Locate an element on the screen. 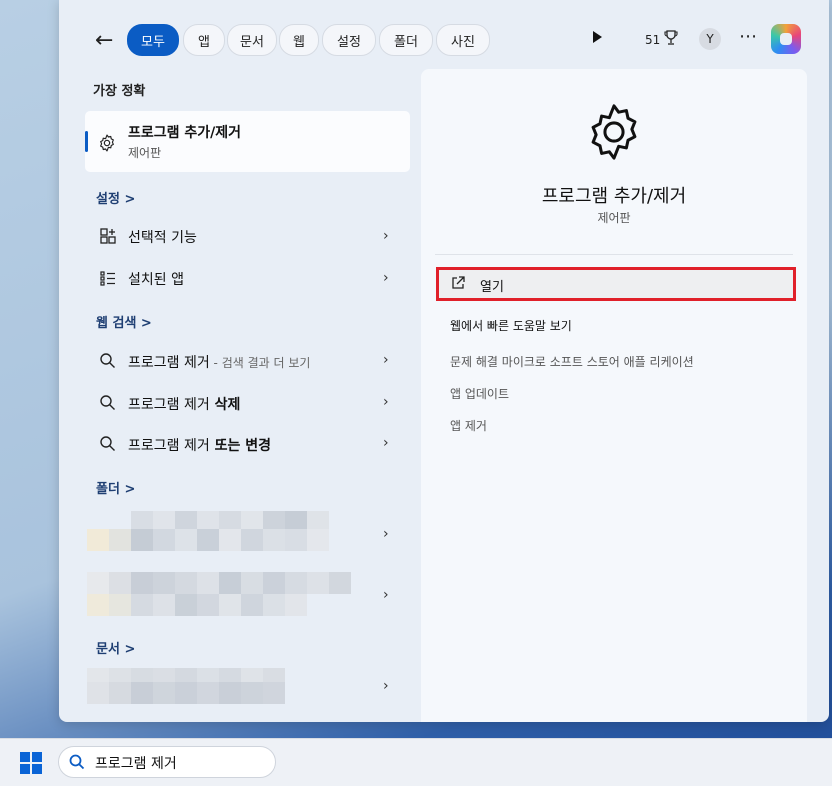 Image resolution: width=832 pixels, height=786 pixels. filter-all: 모두 is located at coordinates (153, 40).